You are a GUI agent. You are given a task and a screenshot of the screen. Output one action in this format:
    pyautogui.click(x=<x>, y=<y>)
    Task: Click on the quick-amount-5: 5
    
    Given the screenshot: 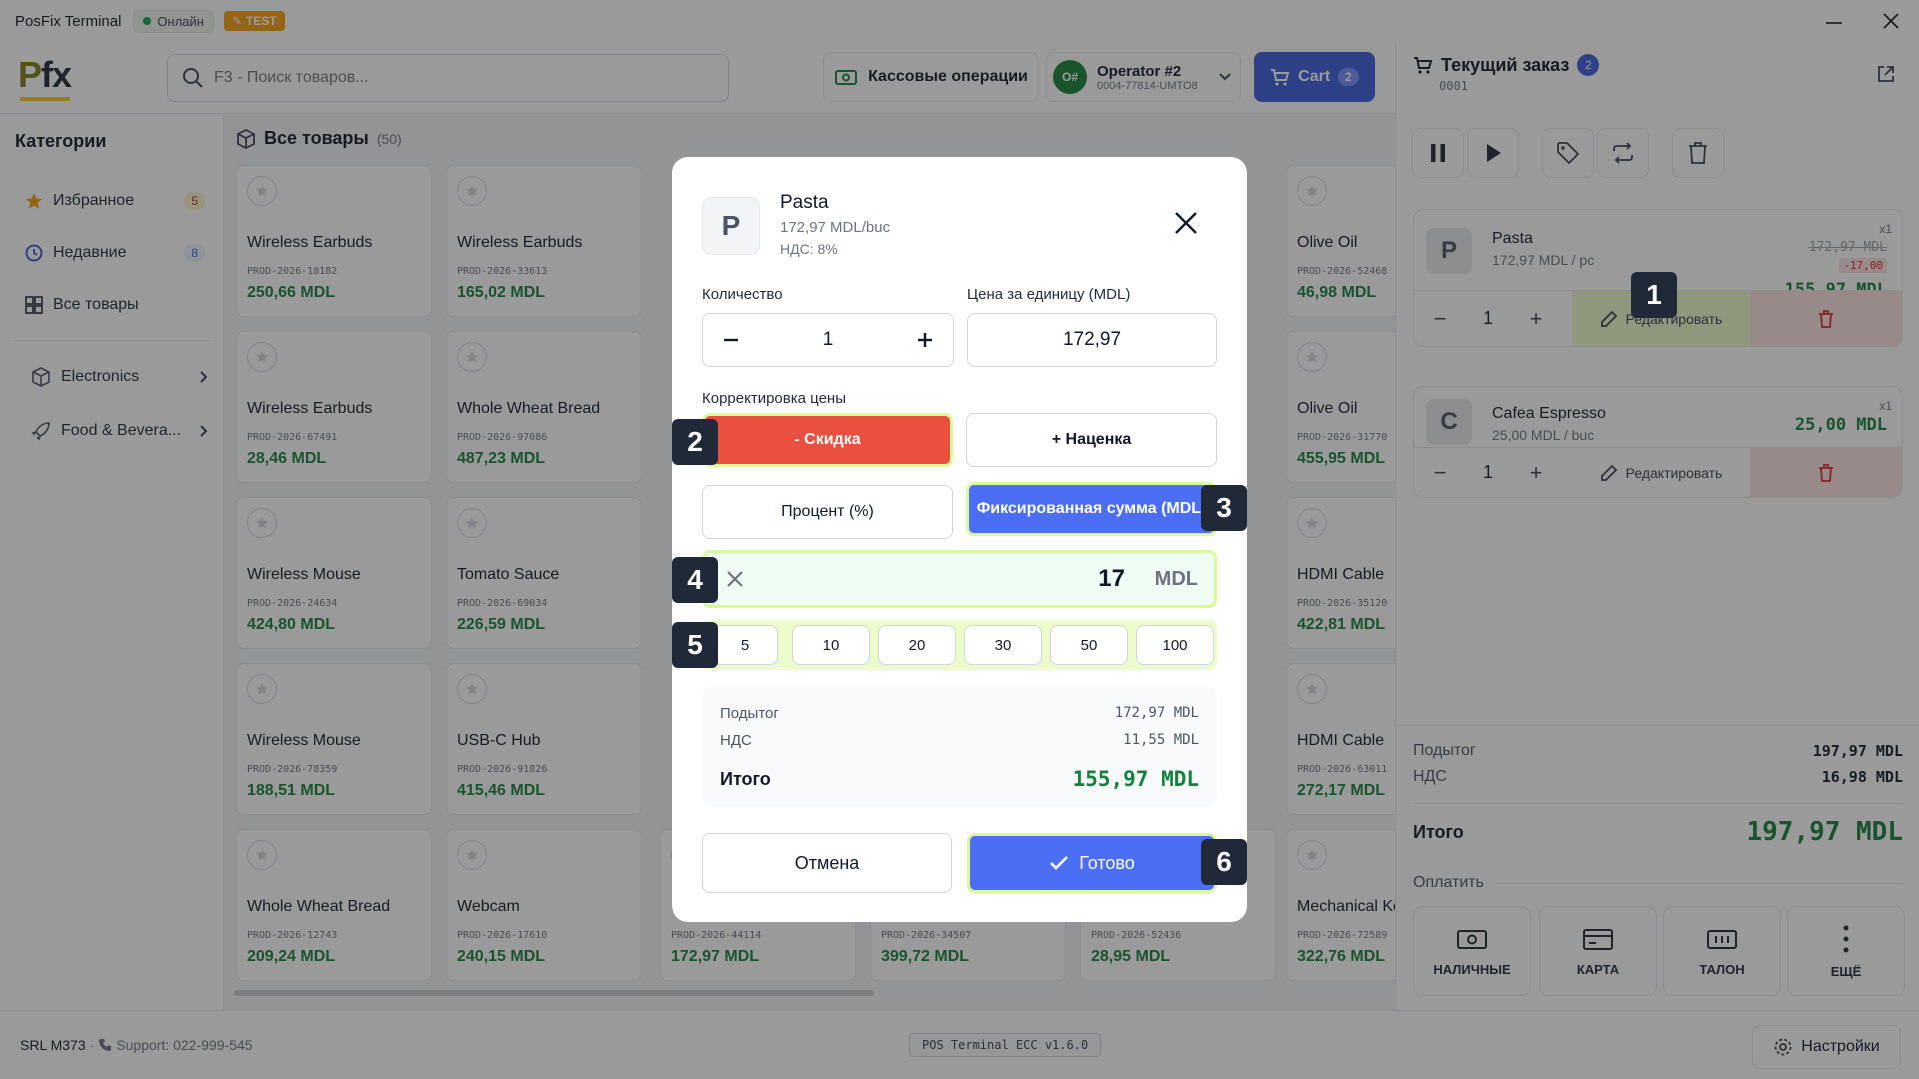 What is the action you would take?
    pyautogui.click(x=745, y=645)
    